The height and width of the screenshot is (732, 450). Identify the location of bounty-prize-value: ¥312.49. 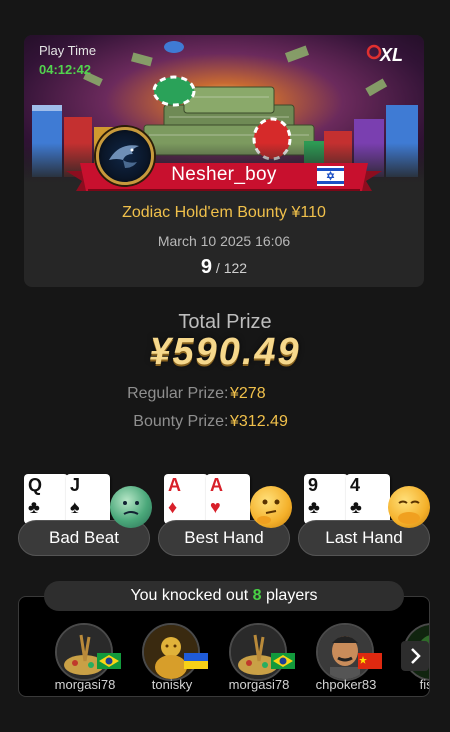
(259, 421).